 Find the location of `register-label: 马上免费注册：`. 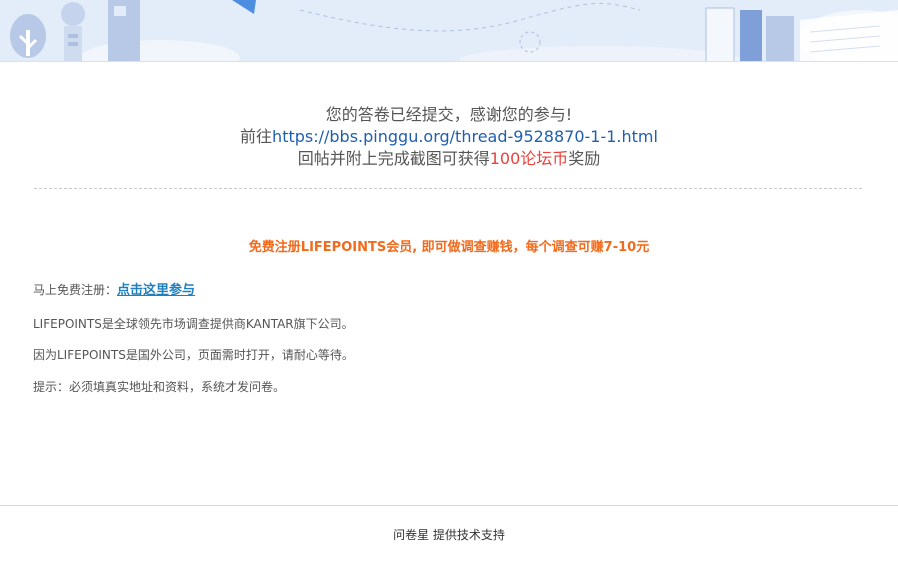

register-label: 马上免费注册： is located at coordinates (75, 290).